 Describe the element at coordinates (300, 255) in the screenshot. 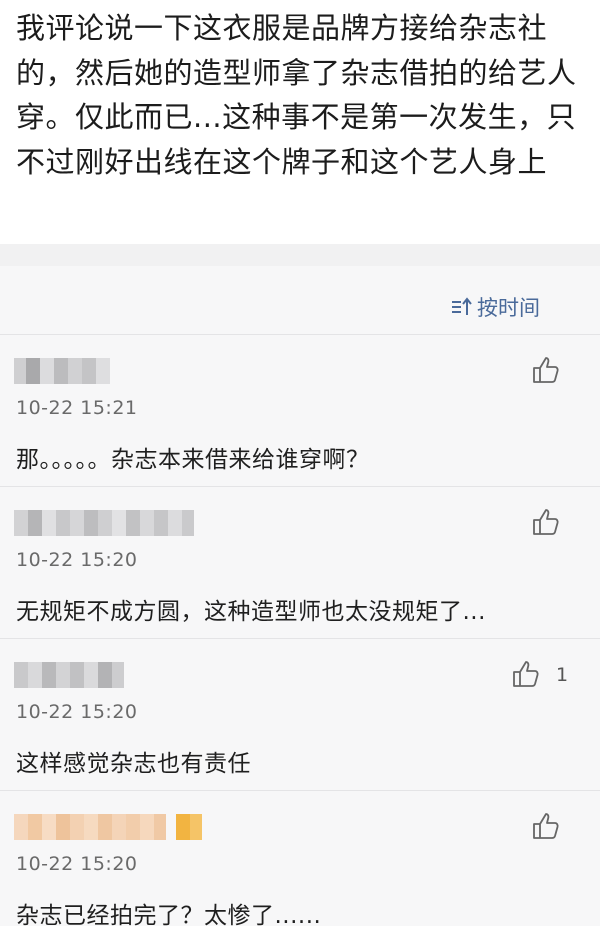

I see `section-divider` at that location.